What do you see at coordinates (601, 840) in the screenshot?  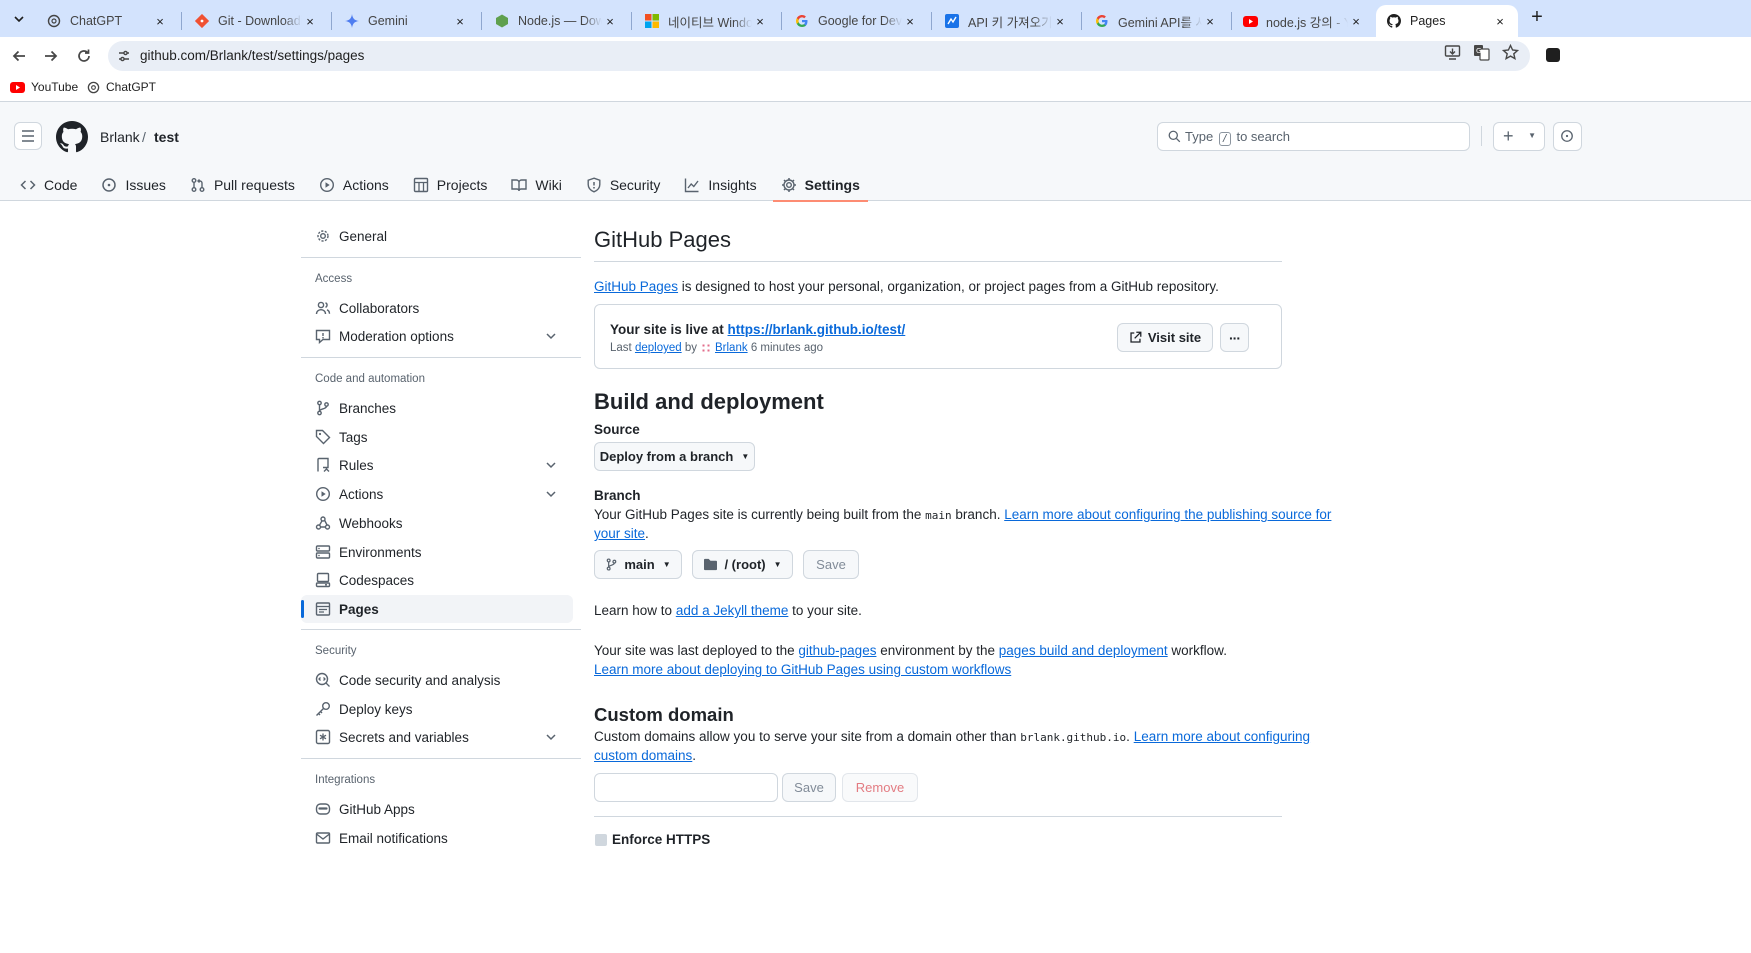 I see `enforce-https-checkbox` at bounding box center [601, 840].